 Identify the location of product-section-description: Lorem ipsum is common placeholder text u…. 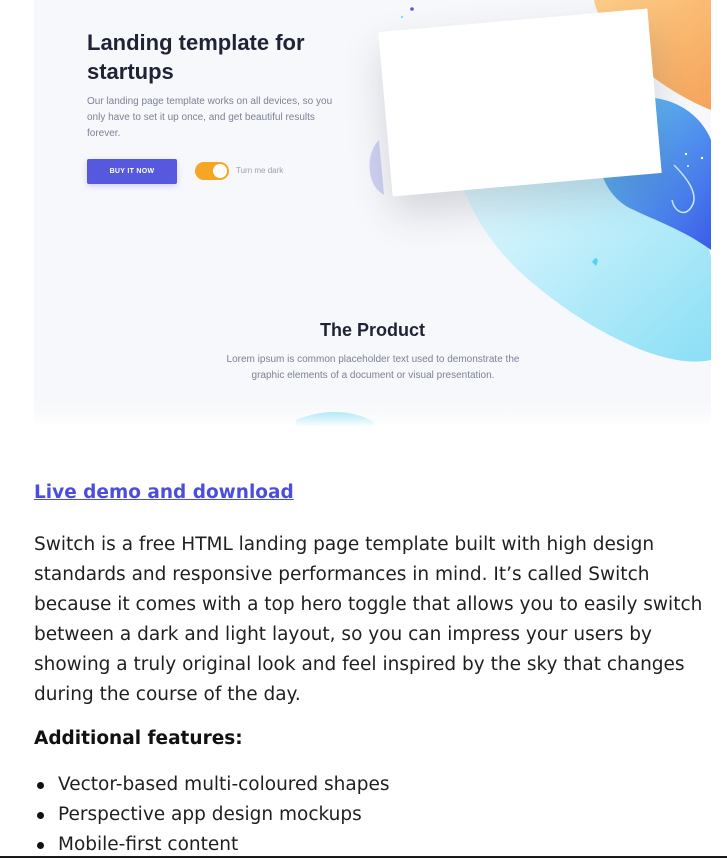
(373, 367).